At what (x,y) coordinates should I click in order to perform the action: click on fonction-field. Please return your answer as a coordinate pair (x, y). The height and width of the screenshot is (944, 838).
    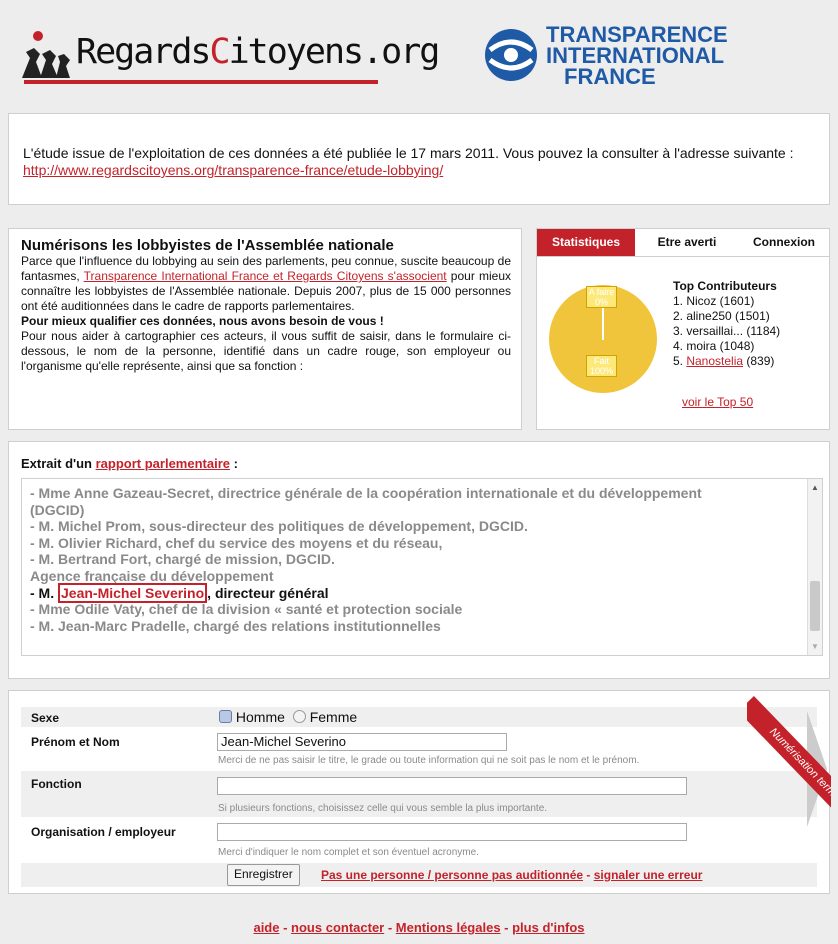
    Looking at the image, I should click on (452, 786).